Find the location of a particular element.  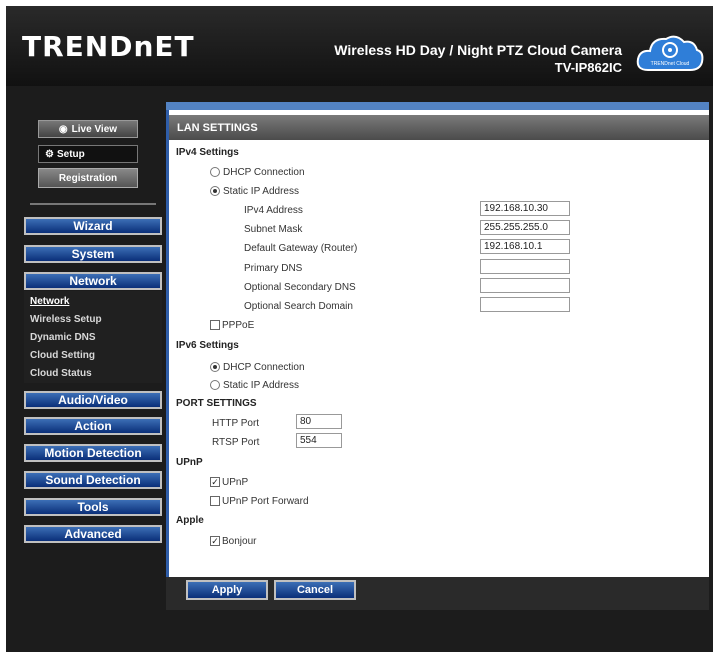

subnet-mask-input: 255.255.255.0 is located at coordinates (525, 227).